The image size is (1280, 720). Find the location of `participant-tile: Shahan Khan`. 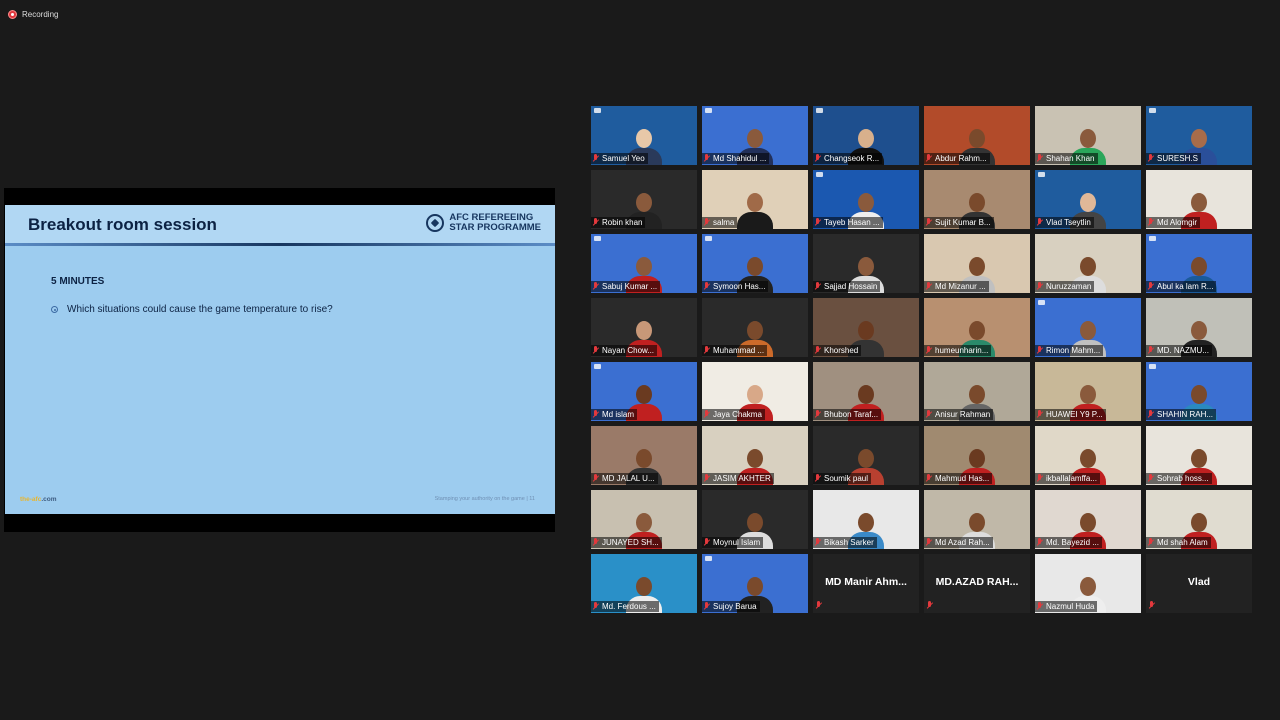

participant-tile: Shahan Khan is located at coordinates (1088, 135).